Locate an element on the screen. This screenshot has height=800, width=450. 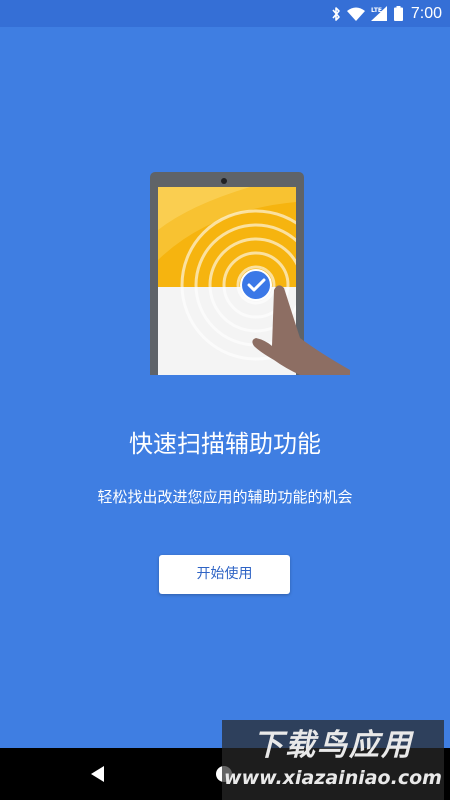
watermark-url: www.xiazainiao.com is located at coordinates (333, 778).